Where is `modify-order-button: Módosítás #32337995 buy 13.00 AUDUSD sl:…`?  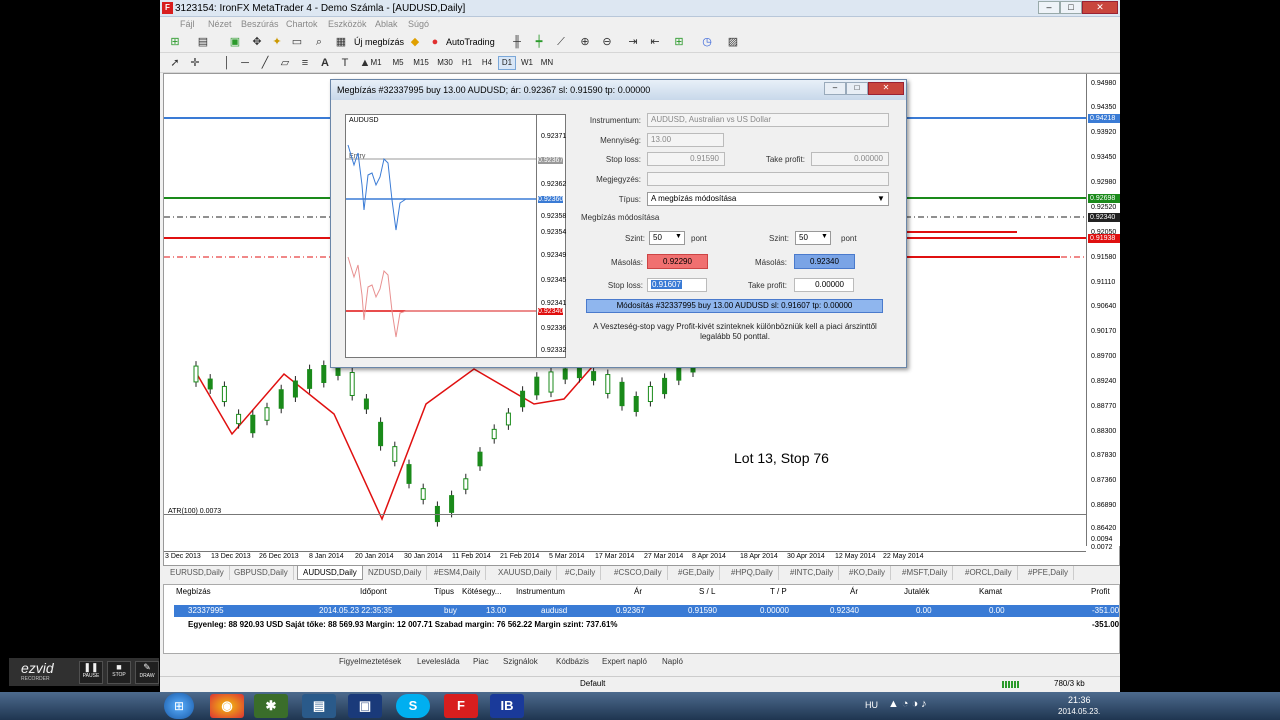
modify-order-button: Módosítás #32337995 buy 13.00 AUDUSD sl:… is located at coordinates (734, 306).